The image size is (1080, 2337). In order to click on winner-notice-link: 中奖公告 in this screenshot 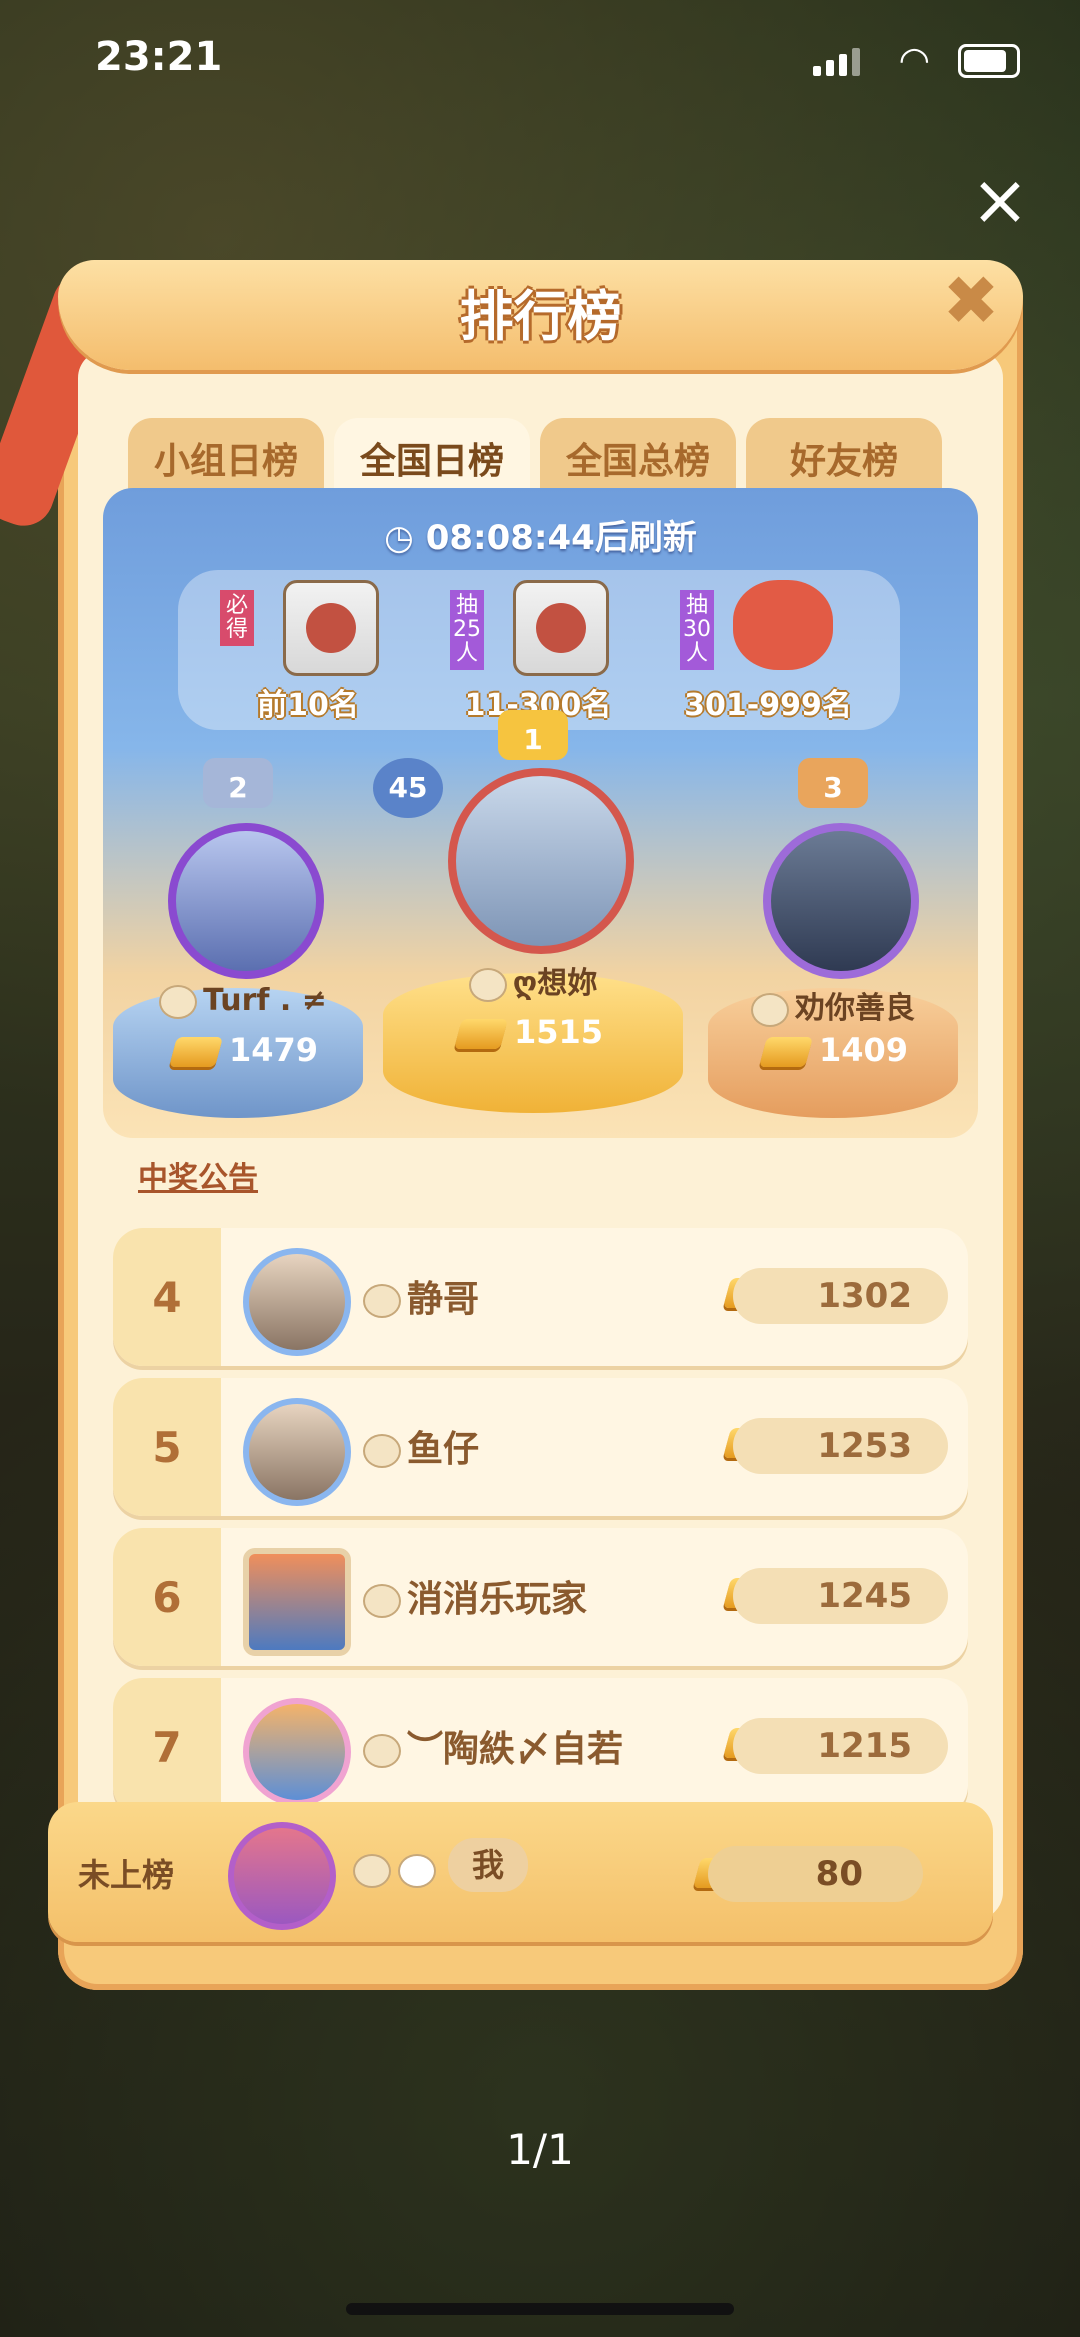, I will do `click(198, 1175)`.